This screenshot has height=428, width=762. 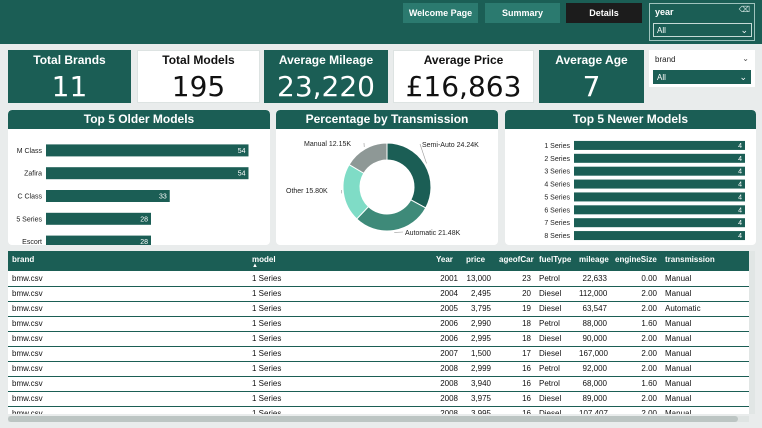 What do you see at coordinates (661, 30) in the screenshot?
I see `year-dropdown-value: All` at bounding box center [661, 30].